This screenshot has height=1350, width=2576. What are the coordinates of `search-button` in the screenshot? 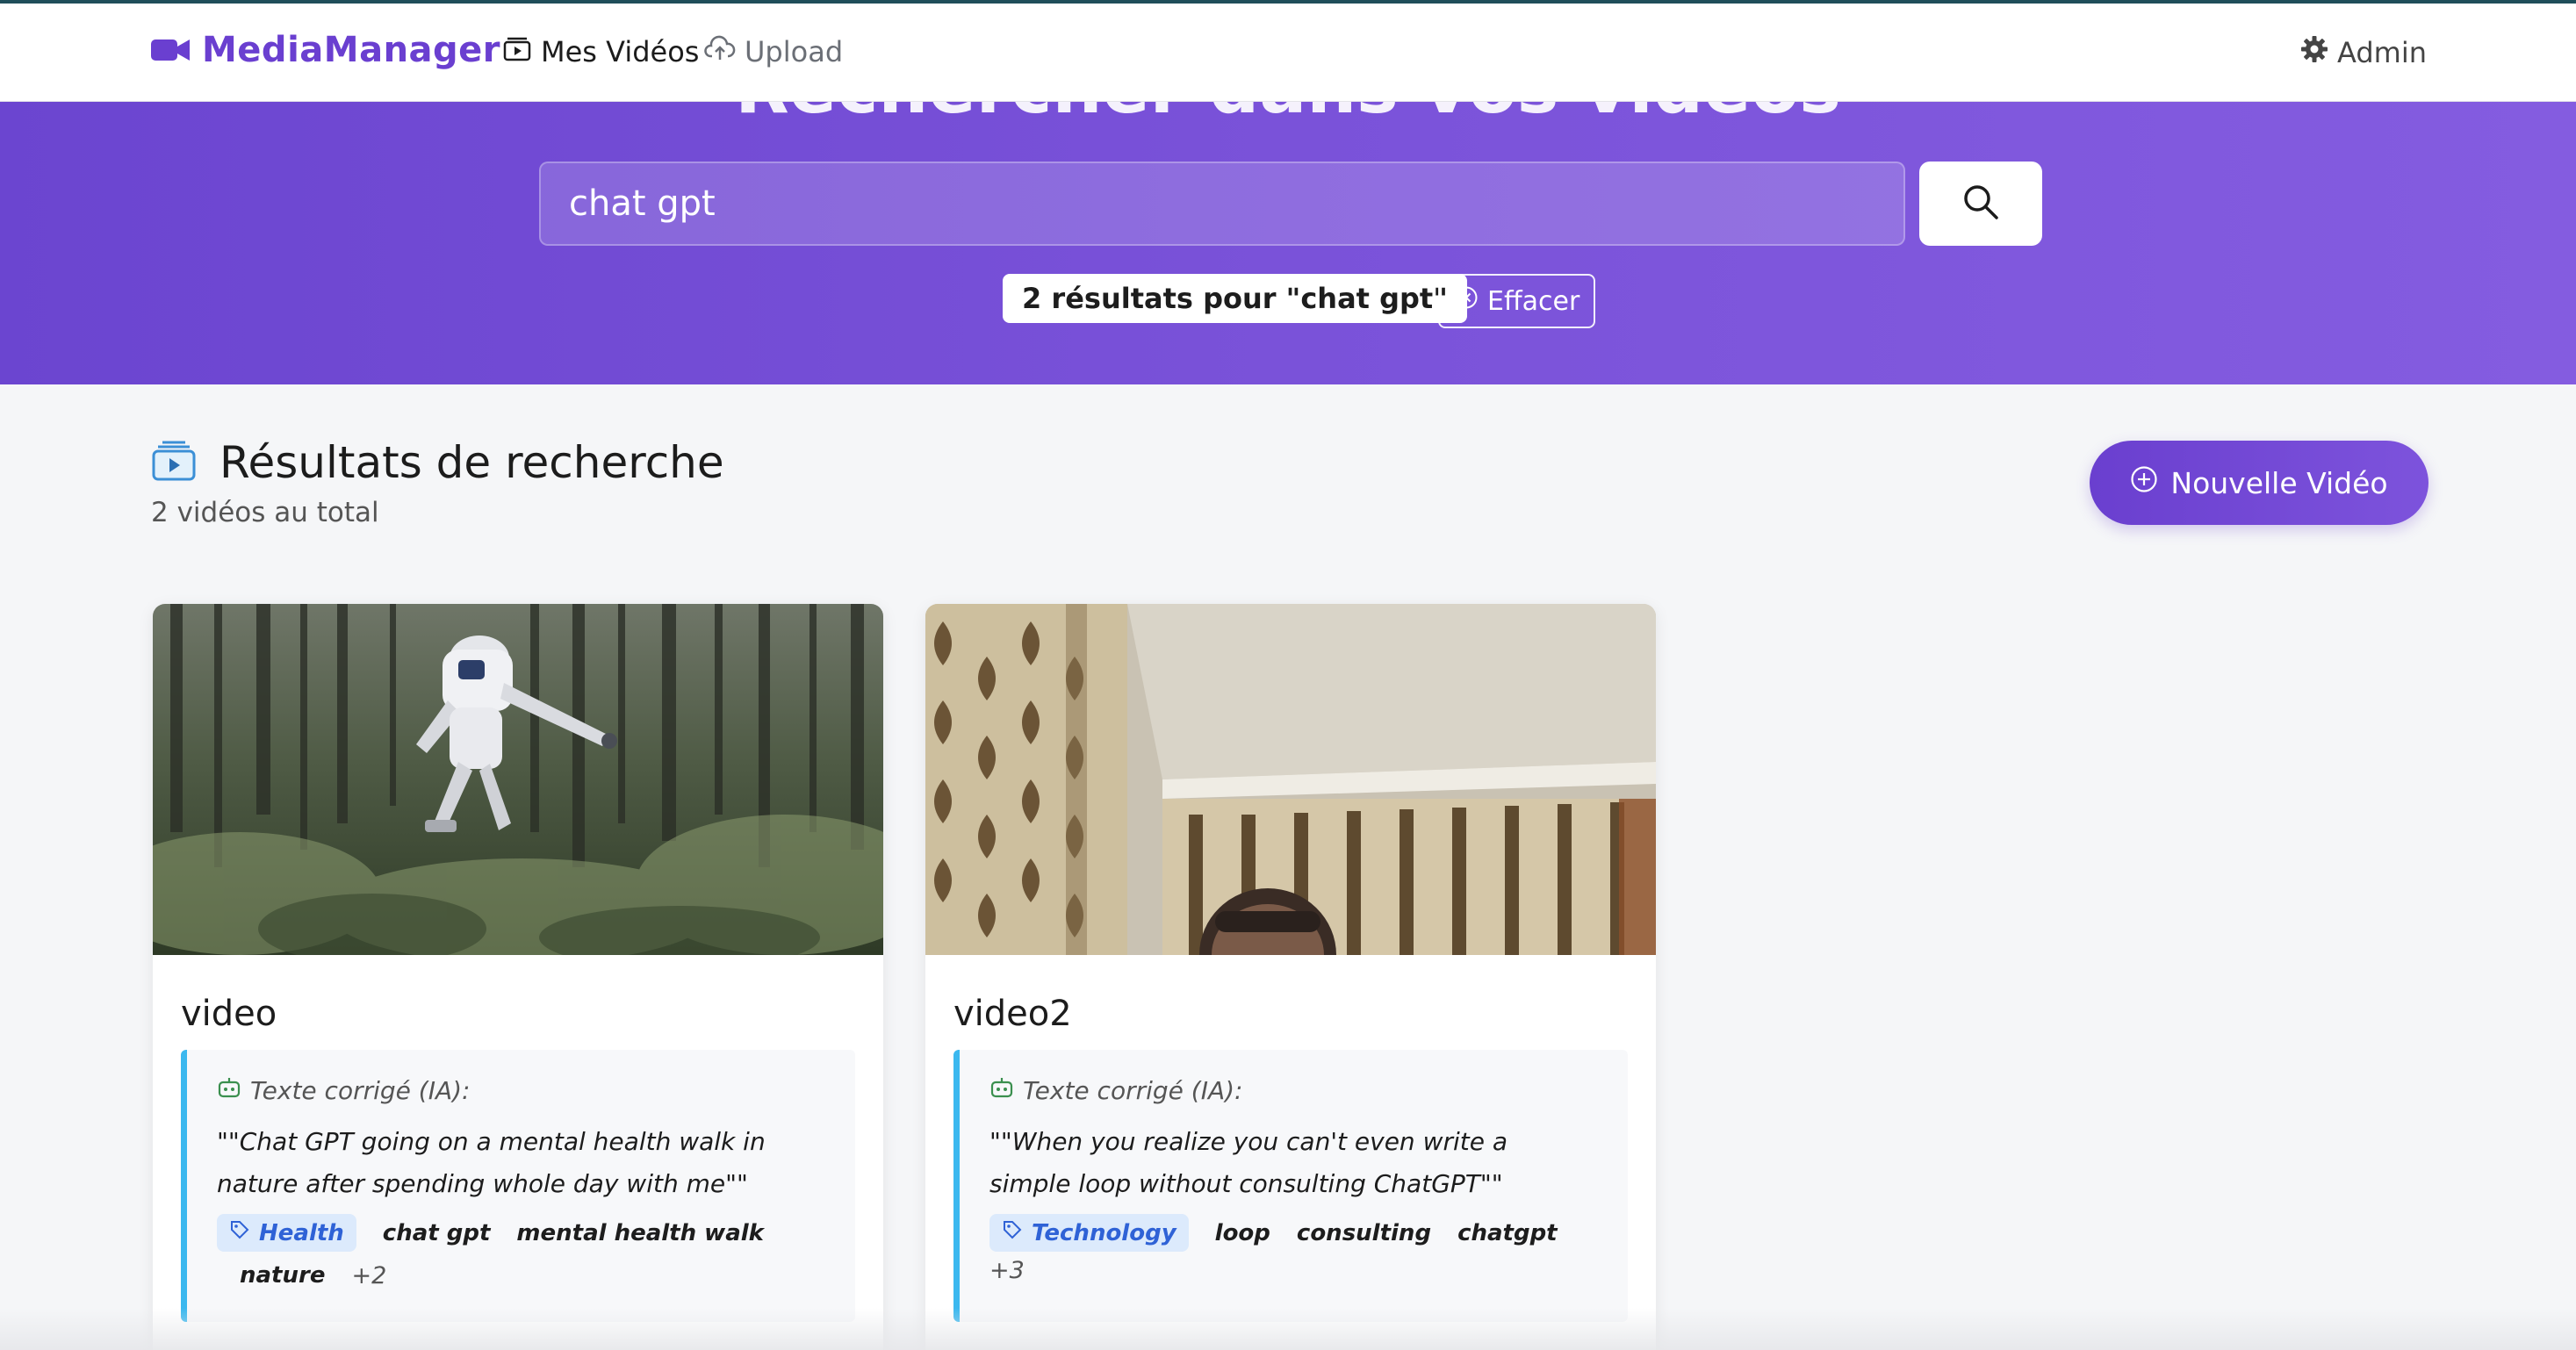 It's located at (1980, 204).